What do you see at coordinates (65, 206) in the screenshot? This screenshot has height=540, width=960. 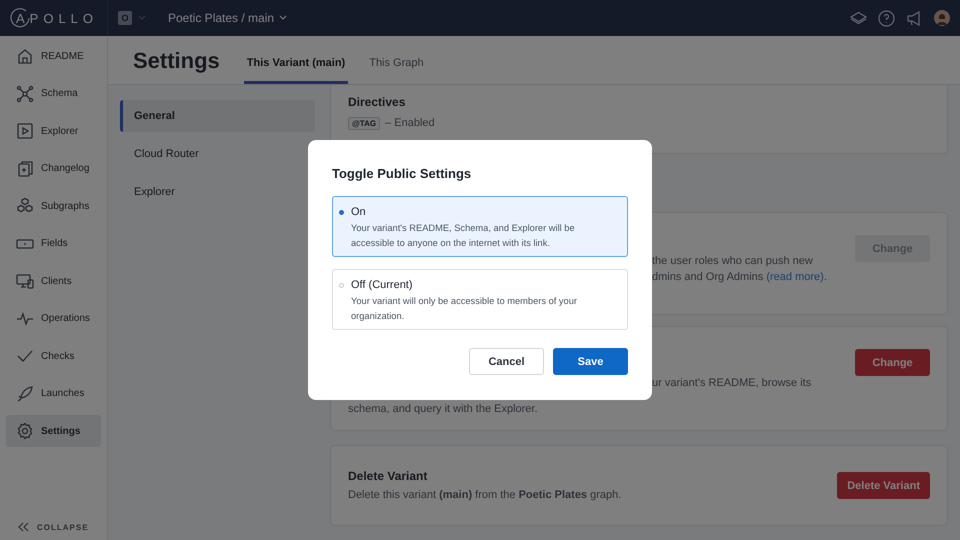 I see `sidebar-item-label: Subgraphs` at bounding box center [65, 206].